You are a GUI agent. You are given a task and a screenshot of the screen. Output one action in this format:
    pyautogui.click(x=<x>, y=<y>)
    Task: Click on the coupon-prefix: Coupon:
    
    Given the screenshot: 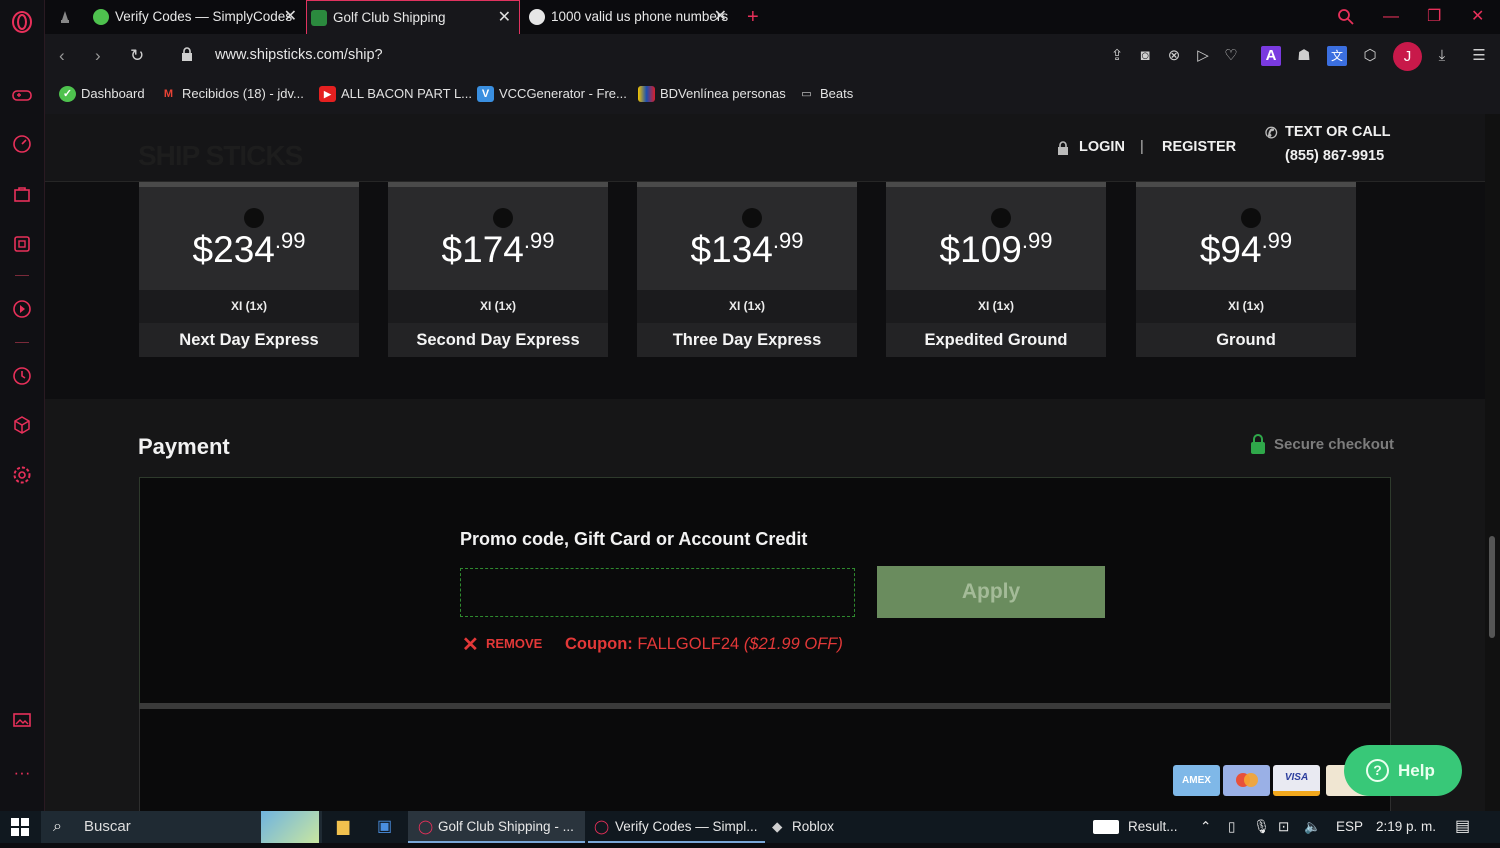 What is the action you would take?
    pyautogui.click(x=599, y=644)
    